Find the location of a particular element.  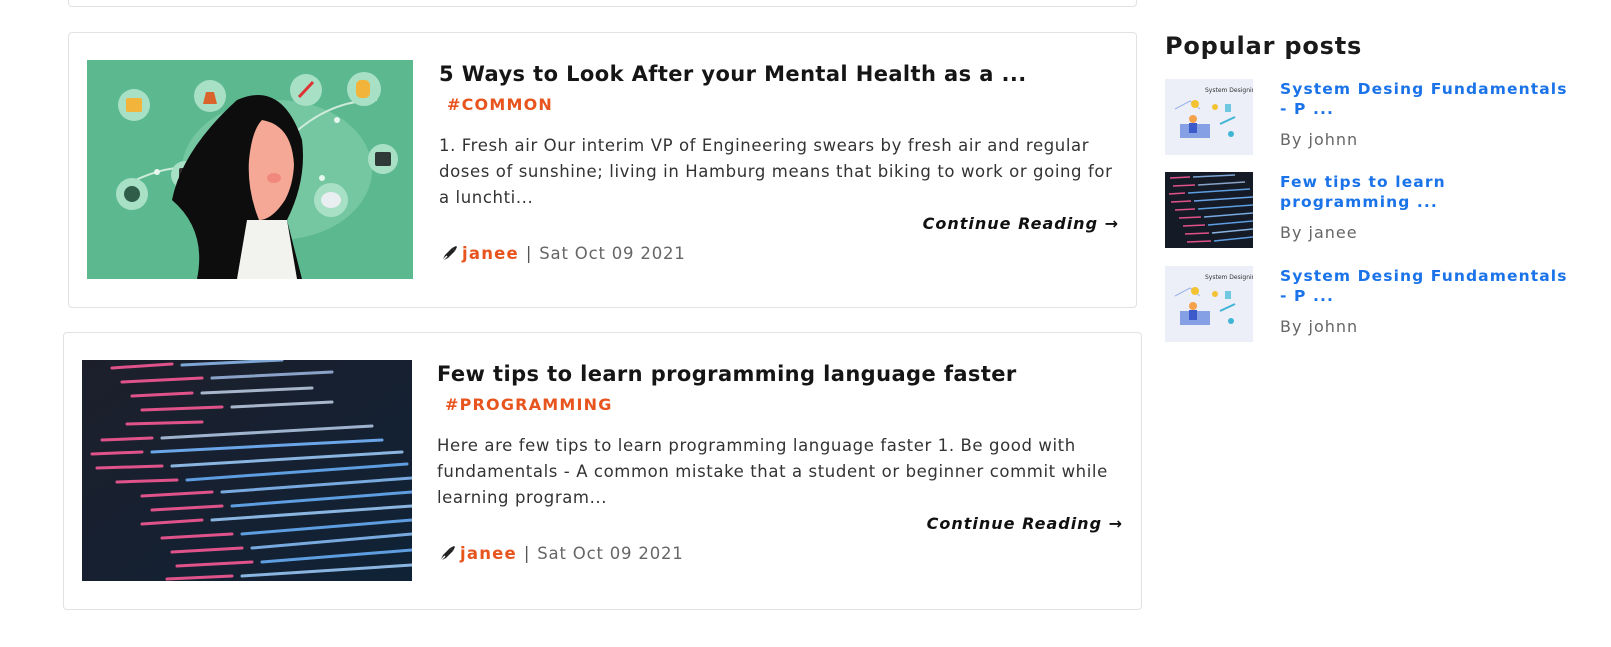

mental-health-illustration is located at coordinates (250, 169).